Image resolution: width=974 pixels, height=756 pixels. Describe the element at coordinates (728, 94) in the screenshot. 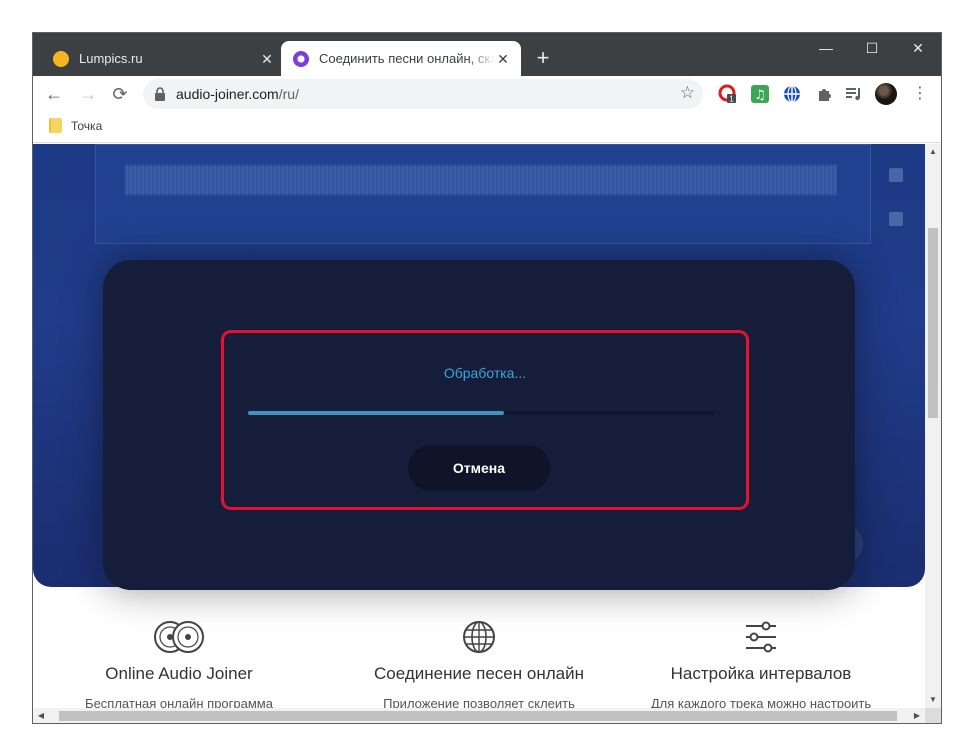

I see `opera-extension-icon: 1` at that location.